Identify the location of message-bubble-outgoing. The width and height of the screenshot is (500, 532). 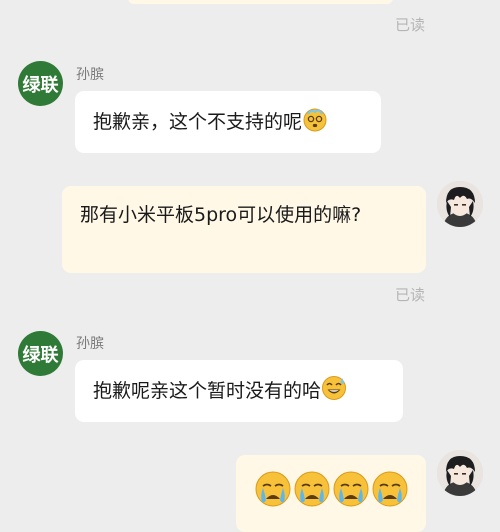
(331, 493).